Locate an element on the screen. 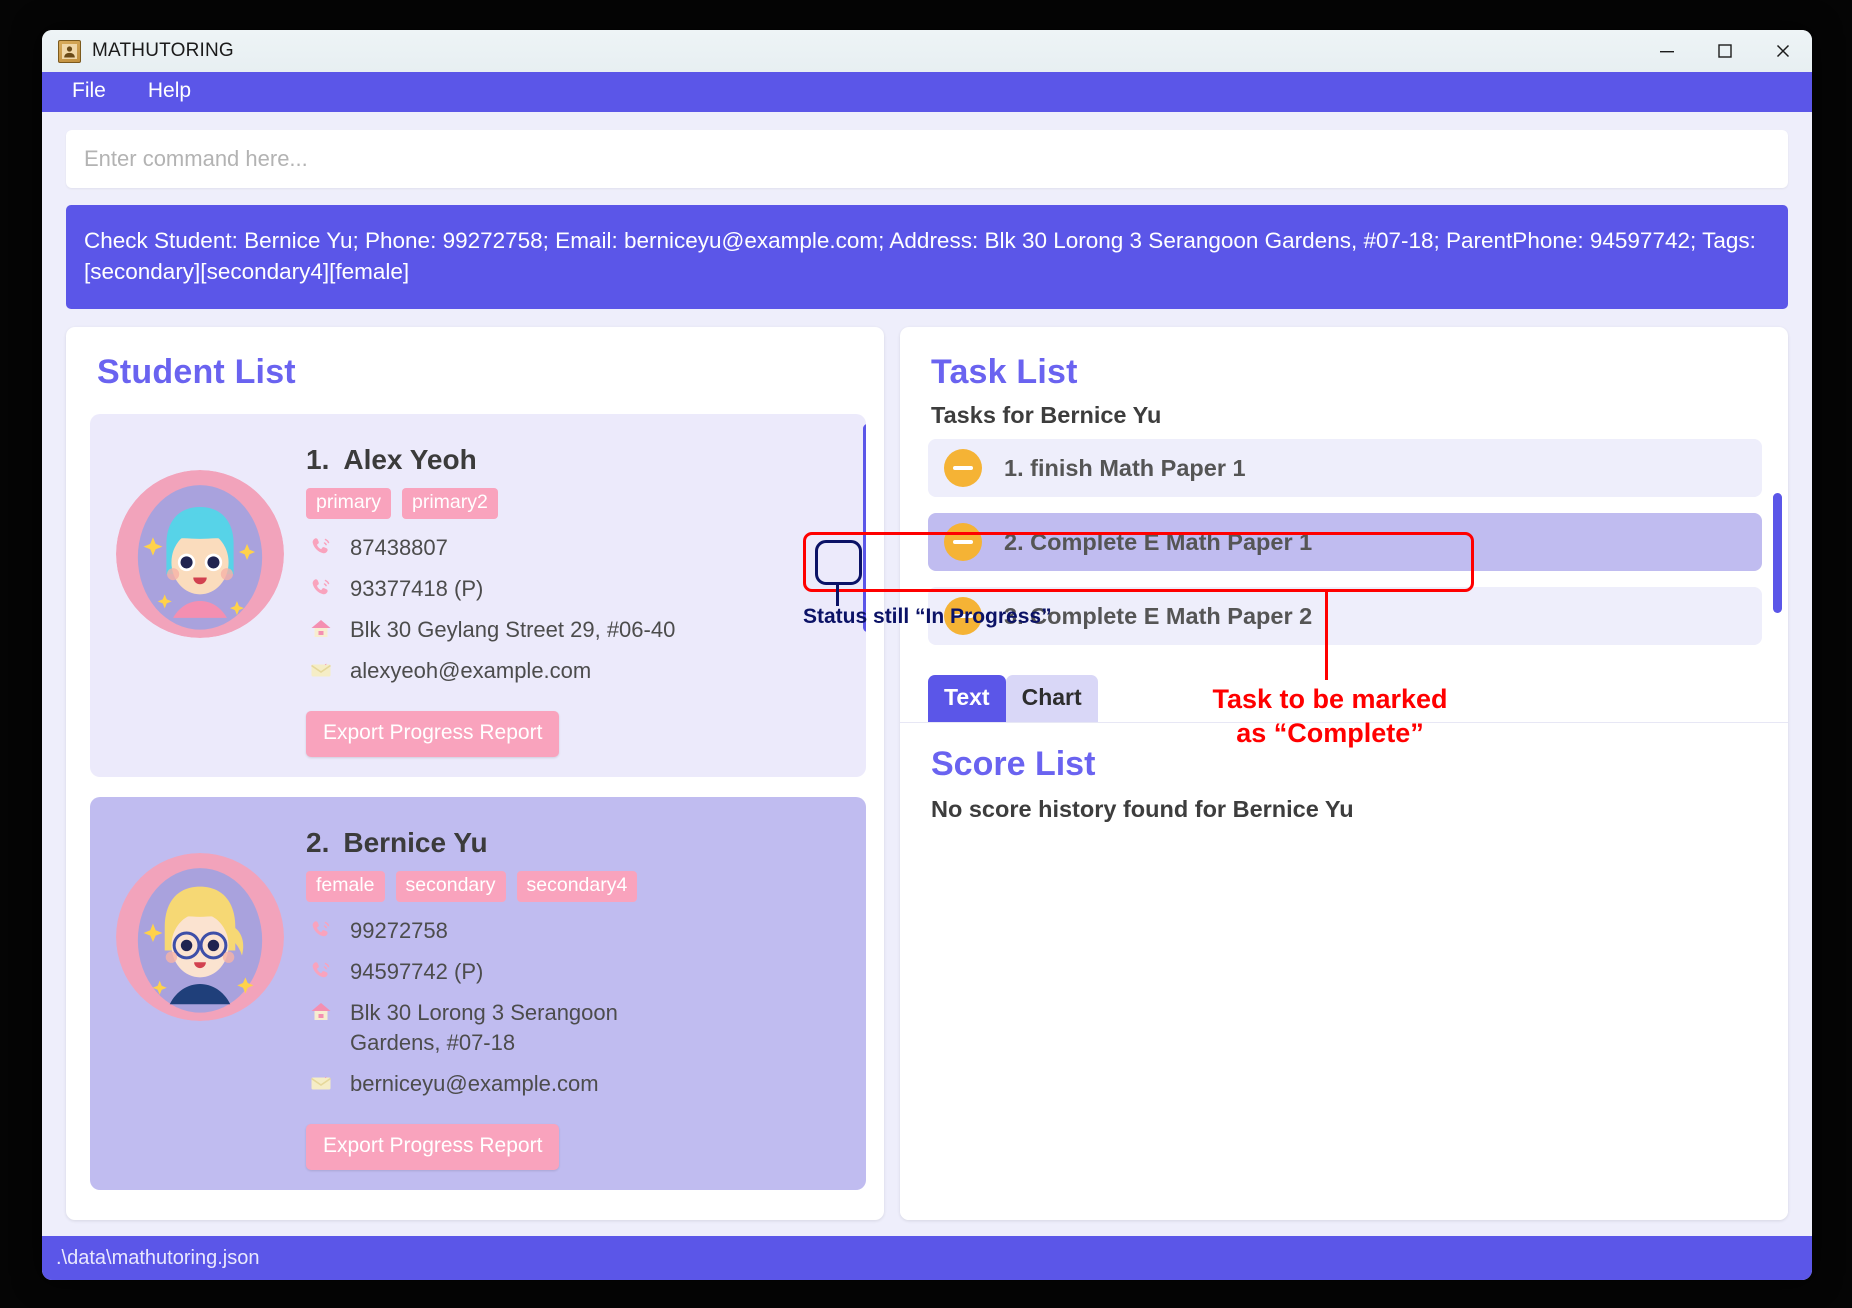  student-parent-phone-row: 94597742 (P) is located at coordinates (577, 972).